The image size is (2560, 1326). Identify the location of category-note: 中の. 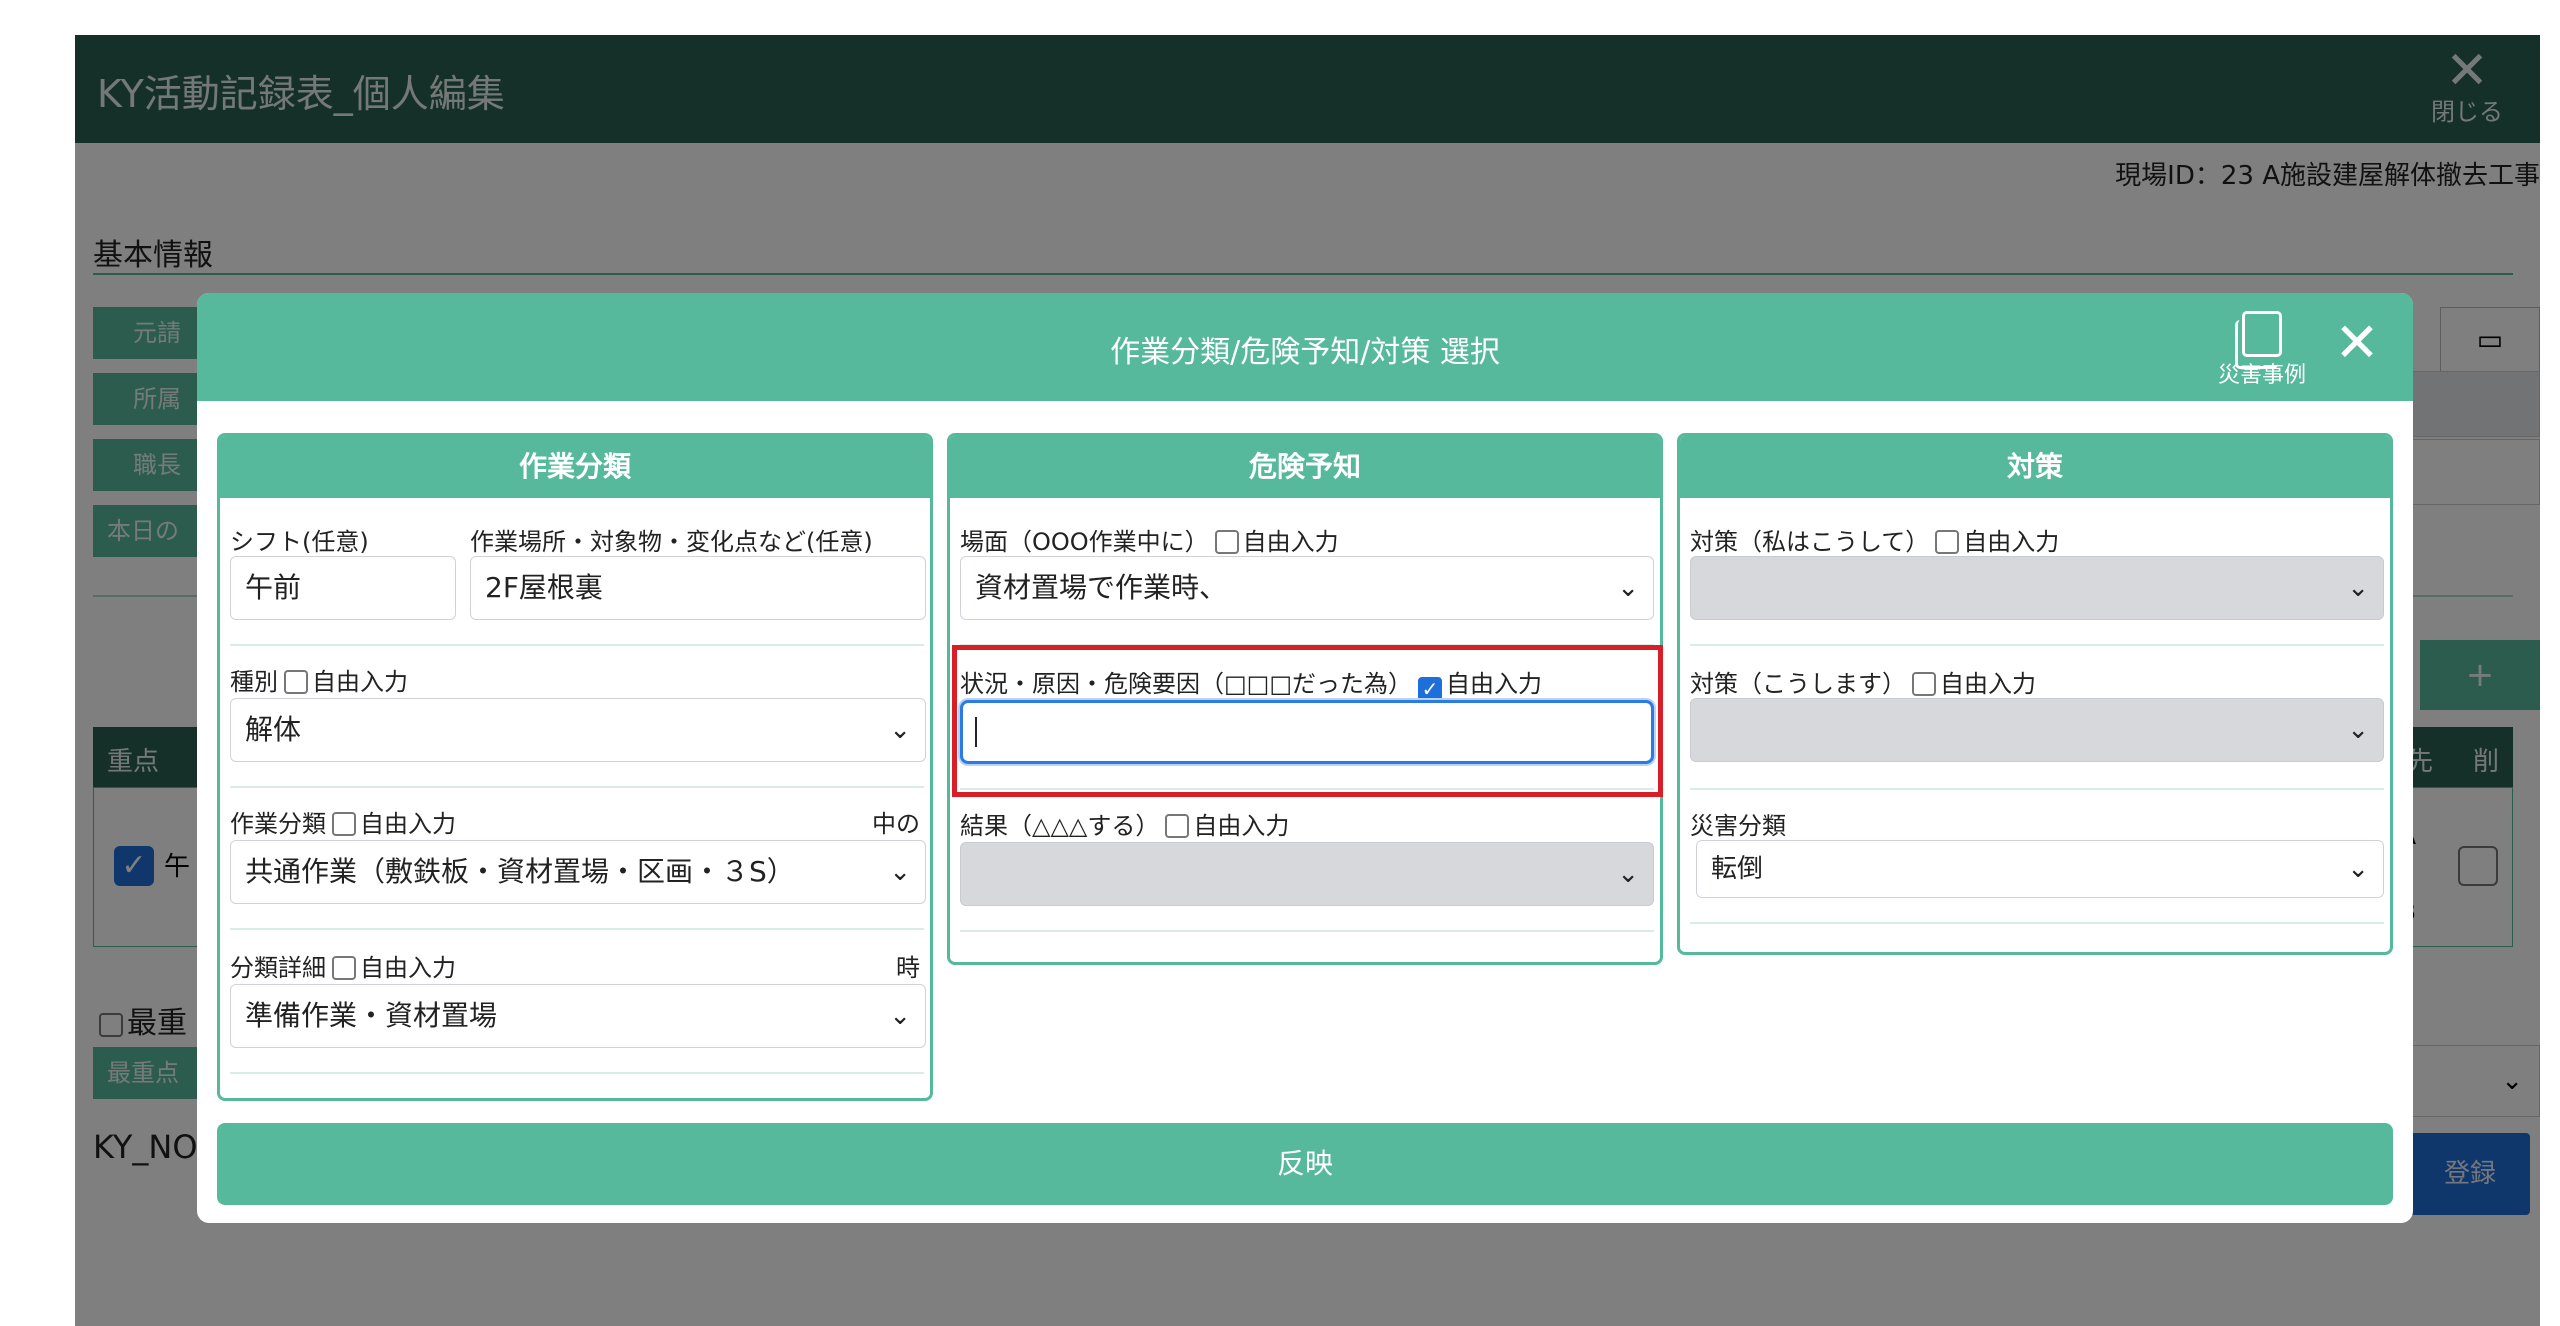
(896, 824).